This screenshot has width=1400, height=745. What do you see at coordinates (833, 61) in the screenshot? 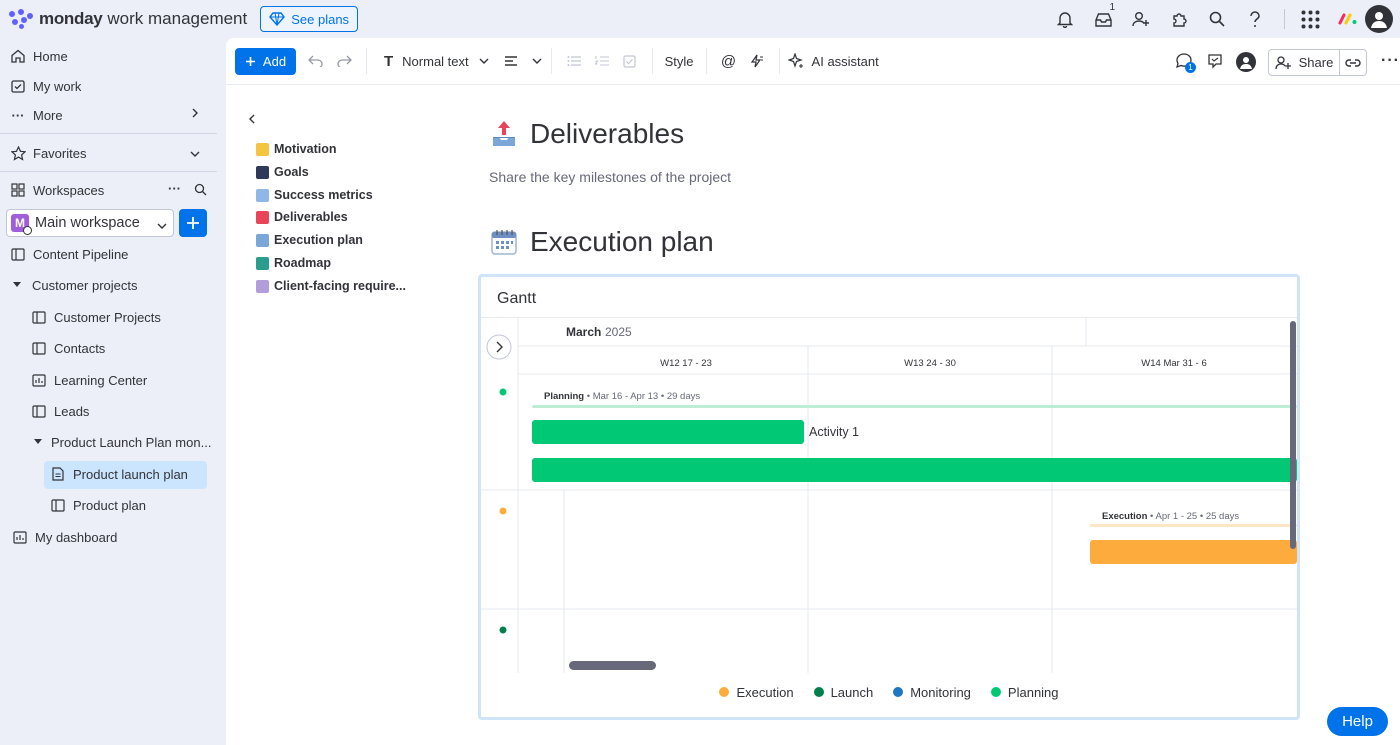
I see `ai-assistant-button: AI assistant` at bounding box center [833, 61].